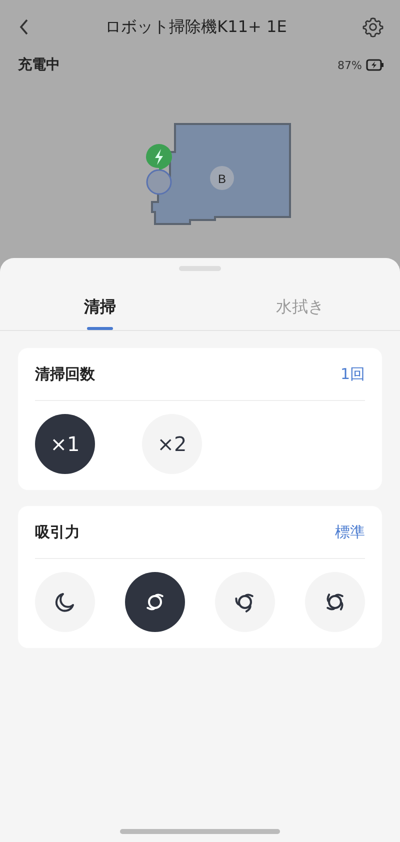 The width and height of the screenshot is (400, 842). I want to click on section-title: 清掃回数, so click(65, 374).